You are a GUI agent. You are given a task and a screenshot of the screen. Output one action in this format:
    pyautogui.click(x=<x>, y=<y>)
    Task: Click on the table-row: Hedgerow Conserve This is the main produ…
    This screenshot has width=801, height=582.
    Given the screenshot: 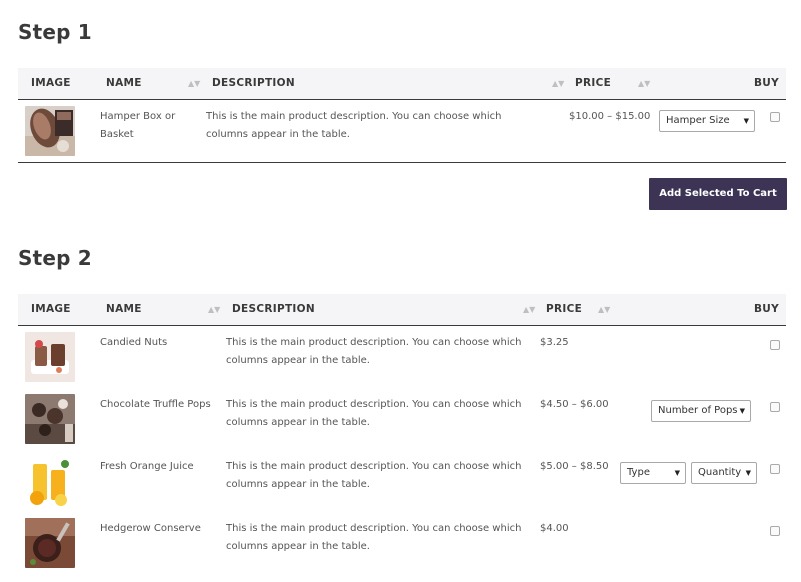 What is the action you would take?
    pyautogui.click(x=402, y=543)
    